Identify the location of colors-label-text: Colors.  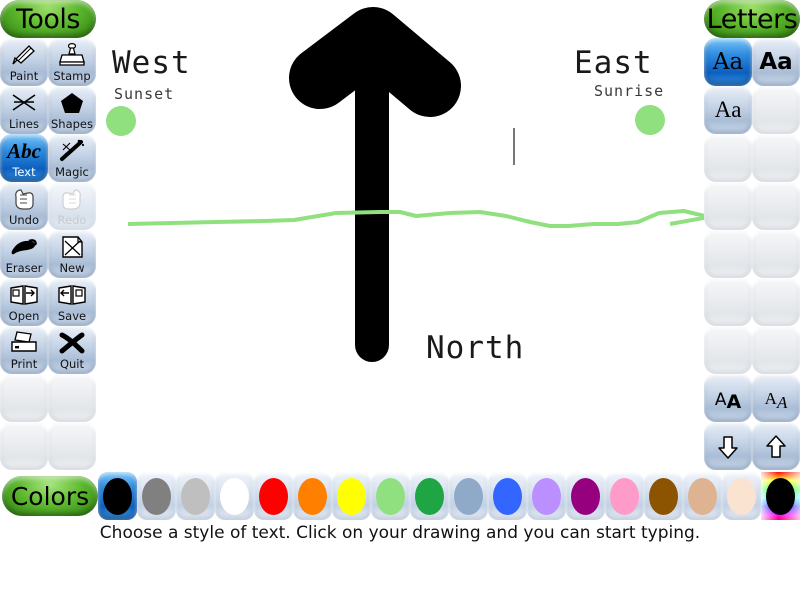
(50, 496).